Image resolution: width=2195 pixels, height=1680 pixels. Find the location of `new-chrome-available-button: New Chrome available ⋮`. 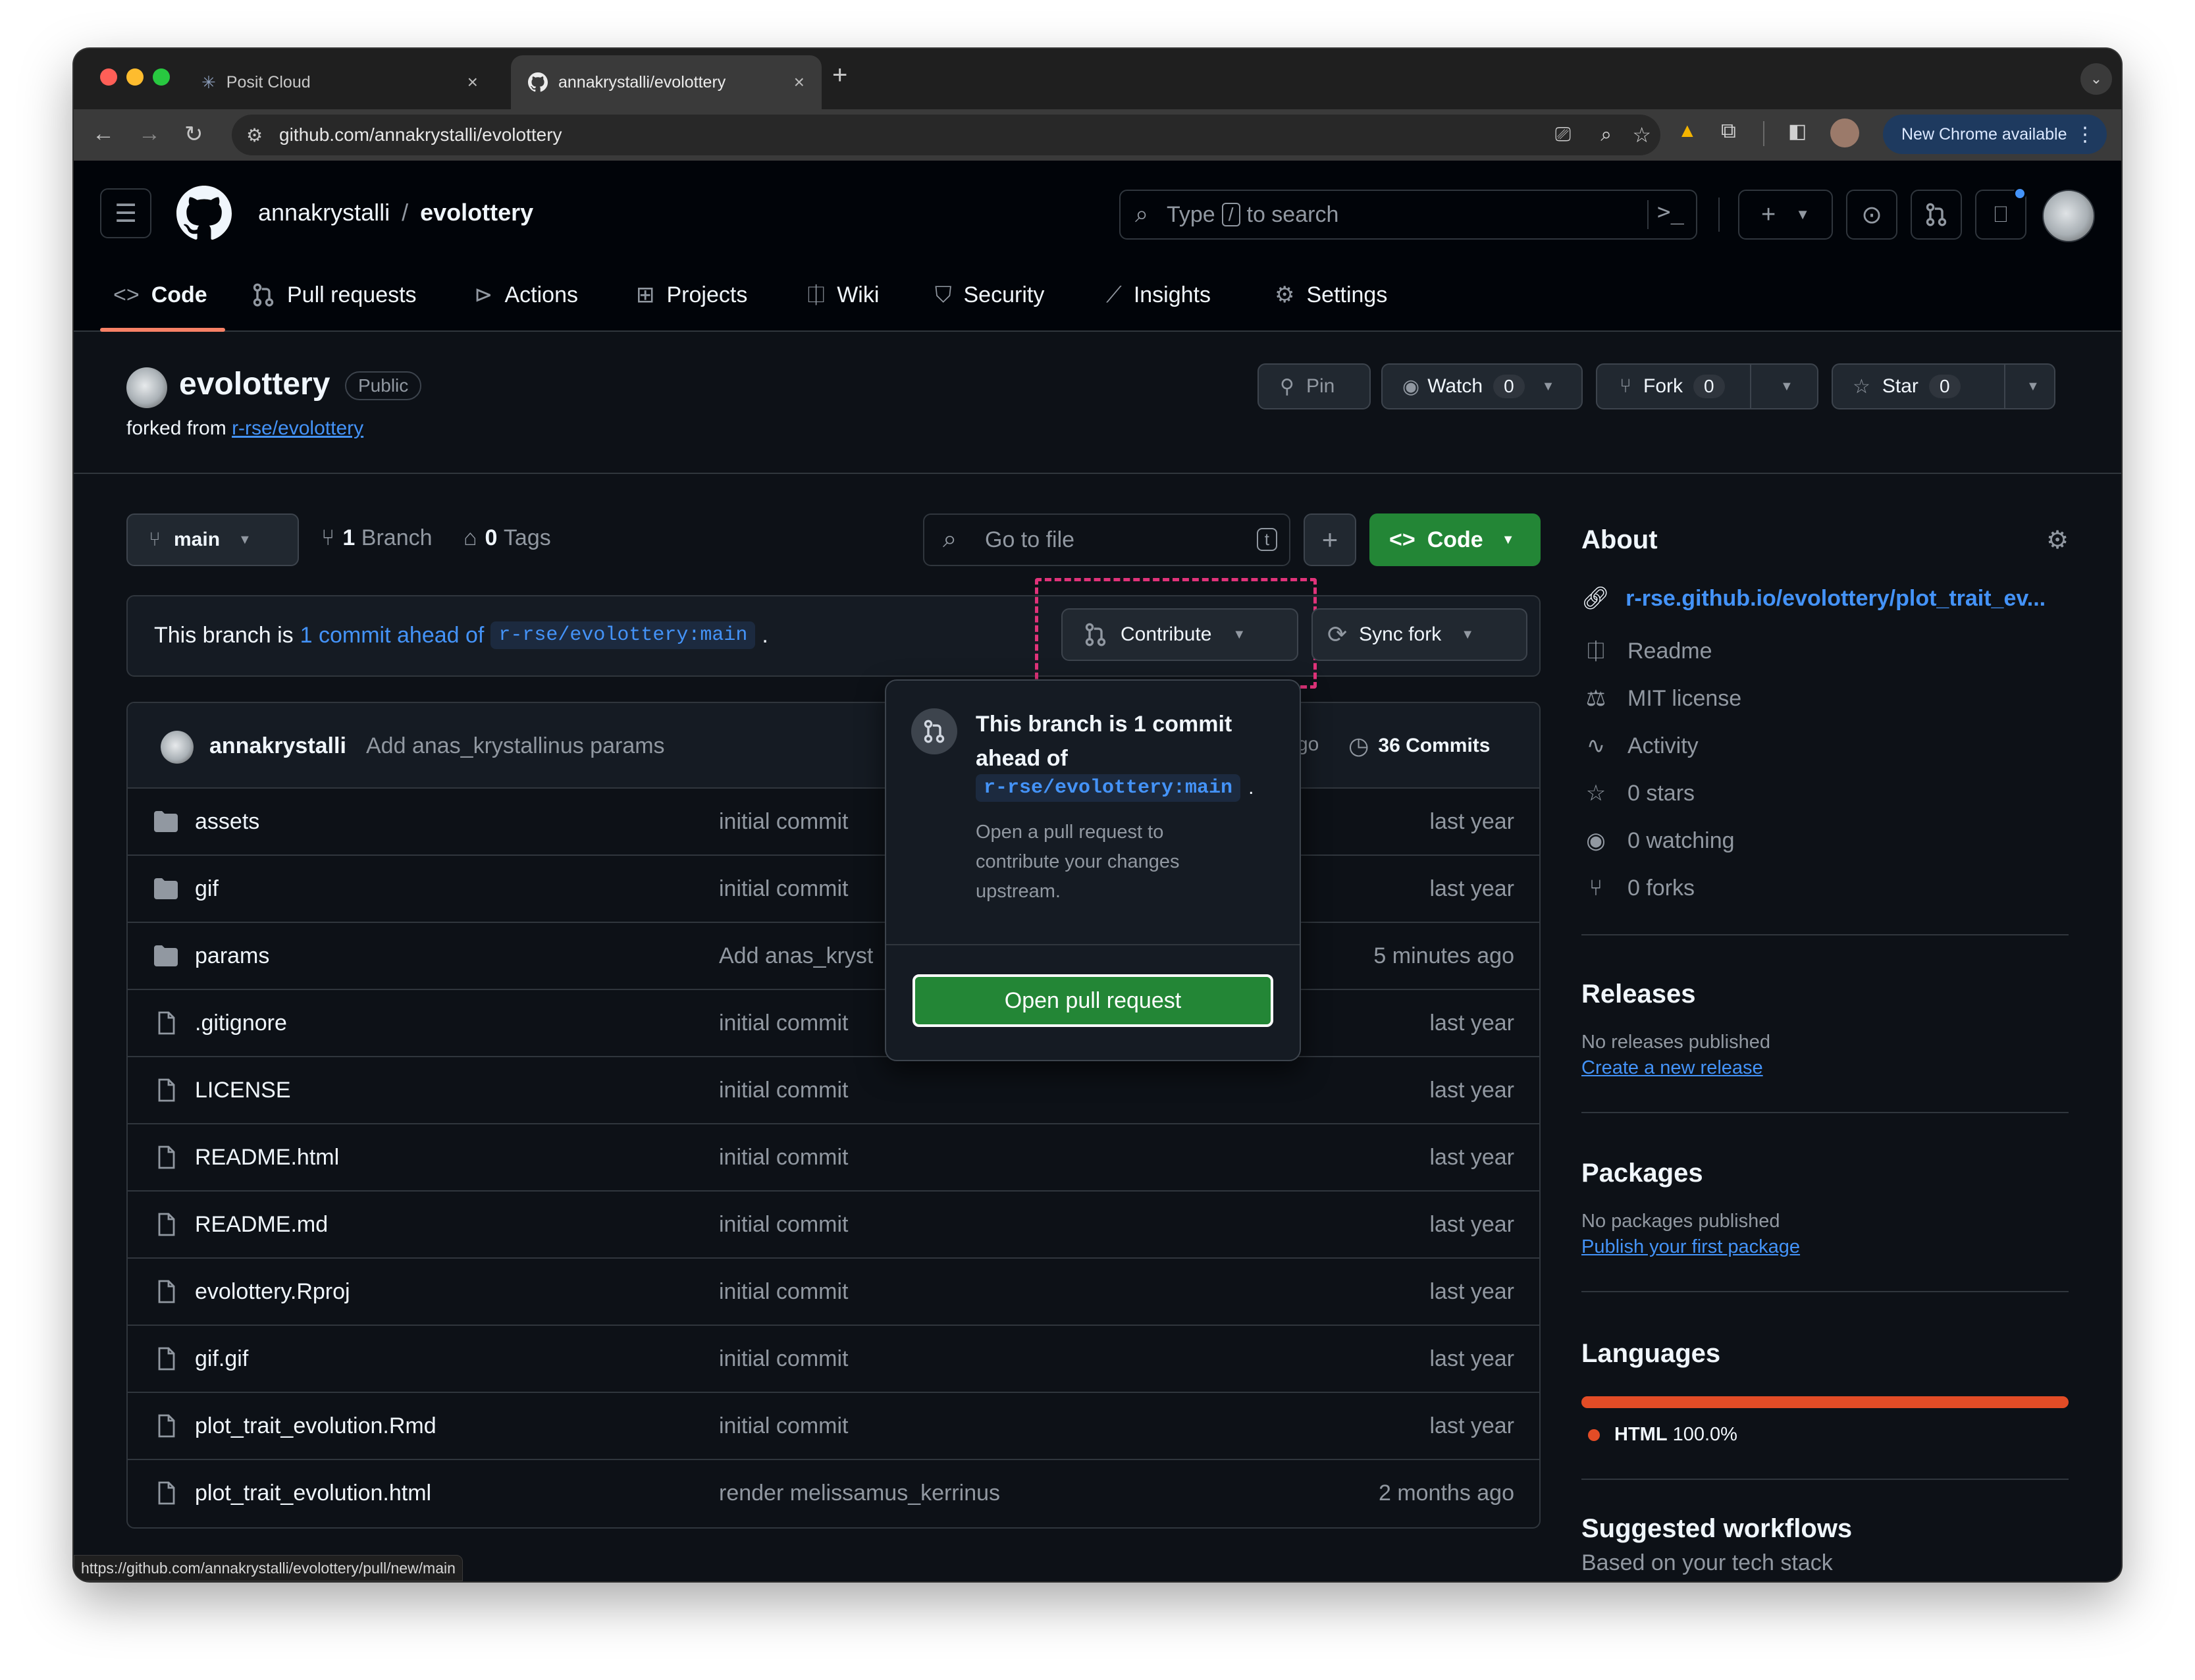

new-chrome-available-button: New Chrome available ⋮ is located at coordinates (1995, 134).